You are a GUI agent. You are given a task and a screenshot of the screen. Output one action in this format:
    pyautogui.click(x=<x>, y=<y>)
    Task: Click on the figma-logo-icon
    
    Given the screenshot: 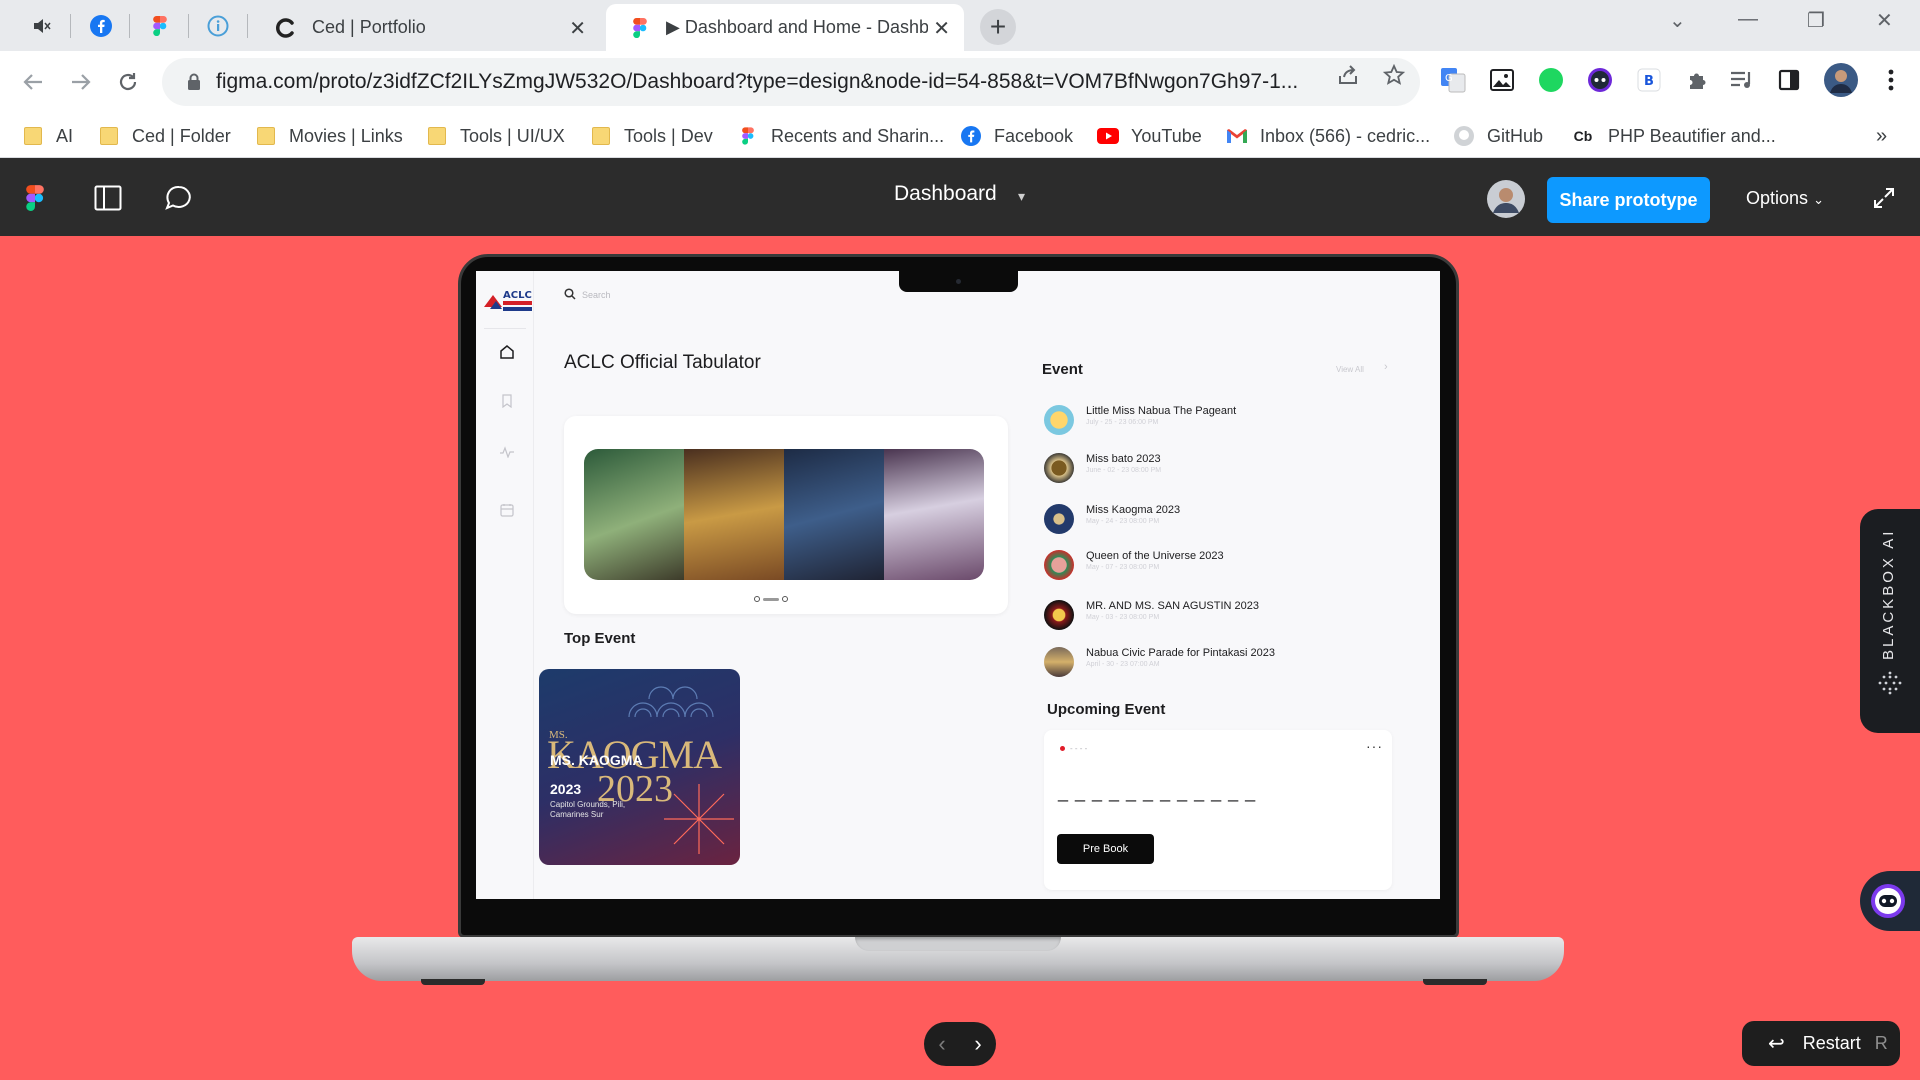 What is the action you would take?
    pyautogui.click(x=35, y=200)
    